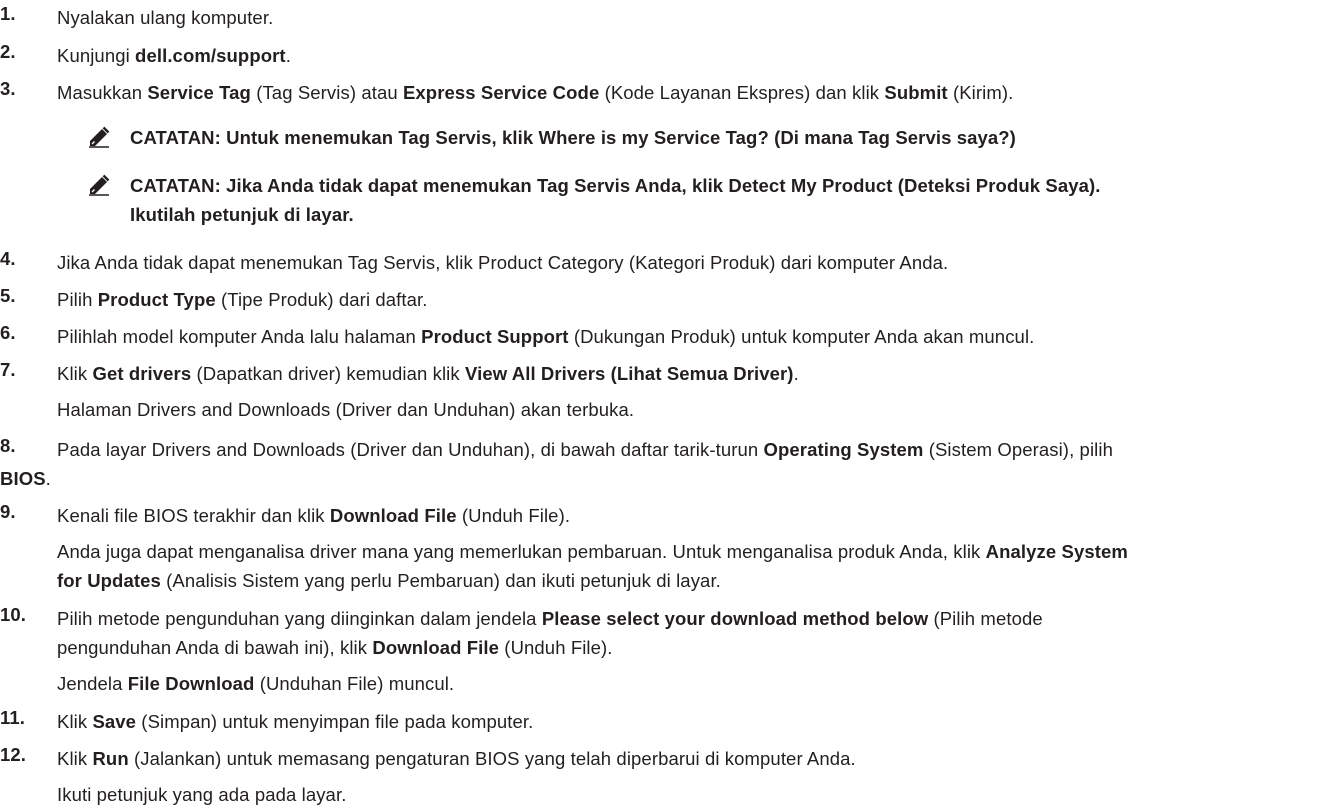 This screenshot has height=811, width=1343. What do you see at coordinates (110, 758) in the screenshot?
I see `bold-run: Run` at bounding box center [110, 758].